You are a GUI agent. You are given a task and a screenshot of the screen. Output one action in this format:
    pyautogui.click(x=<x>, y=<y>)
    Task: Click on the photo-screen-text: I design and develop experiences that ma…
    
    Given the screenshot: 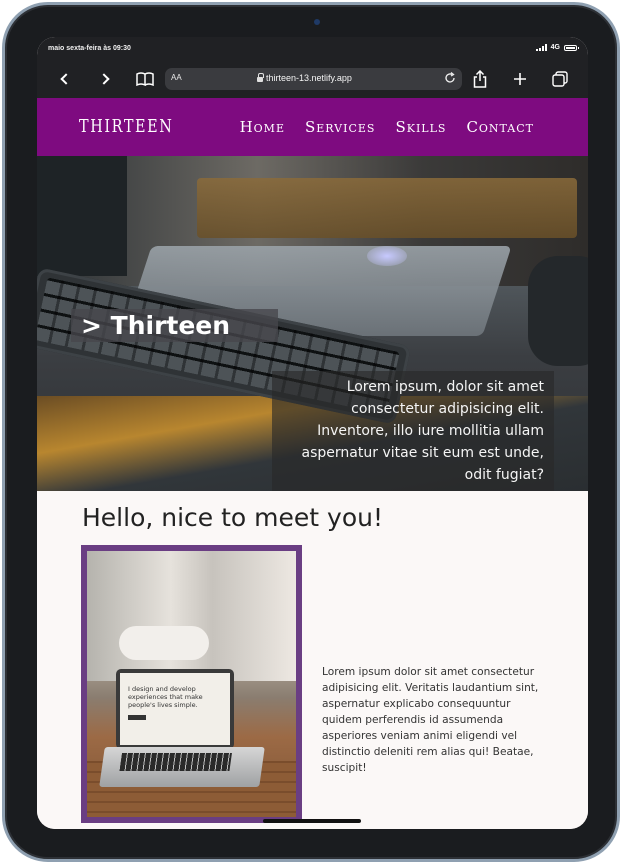 What is the action you would take?
    pyautogui.click(x=165, y=697)
    